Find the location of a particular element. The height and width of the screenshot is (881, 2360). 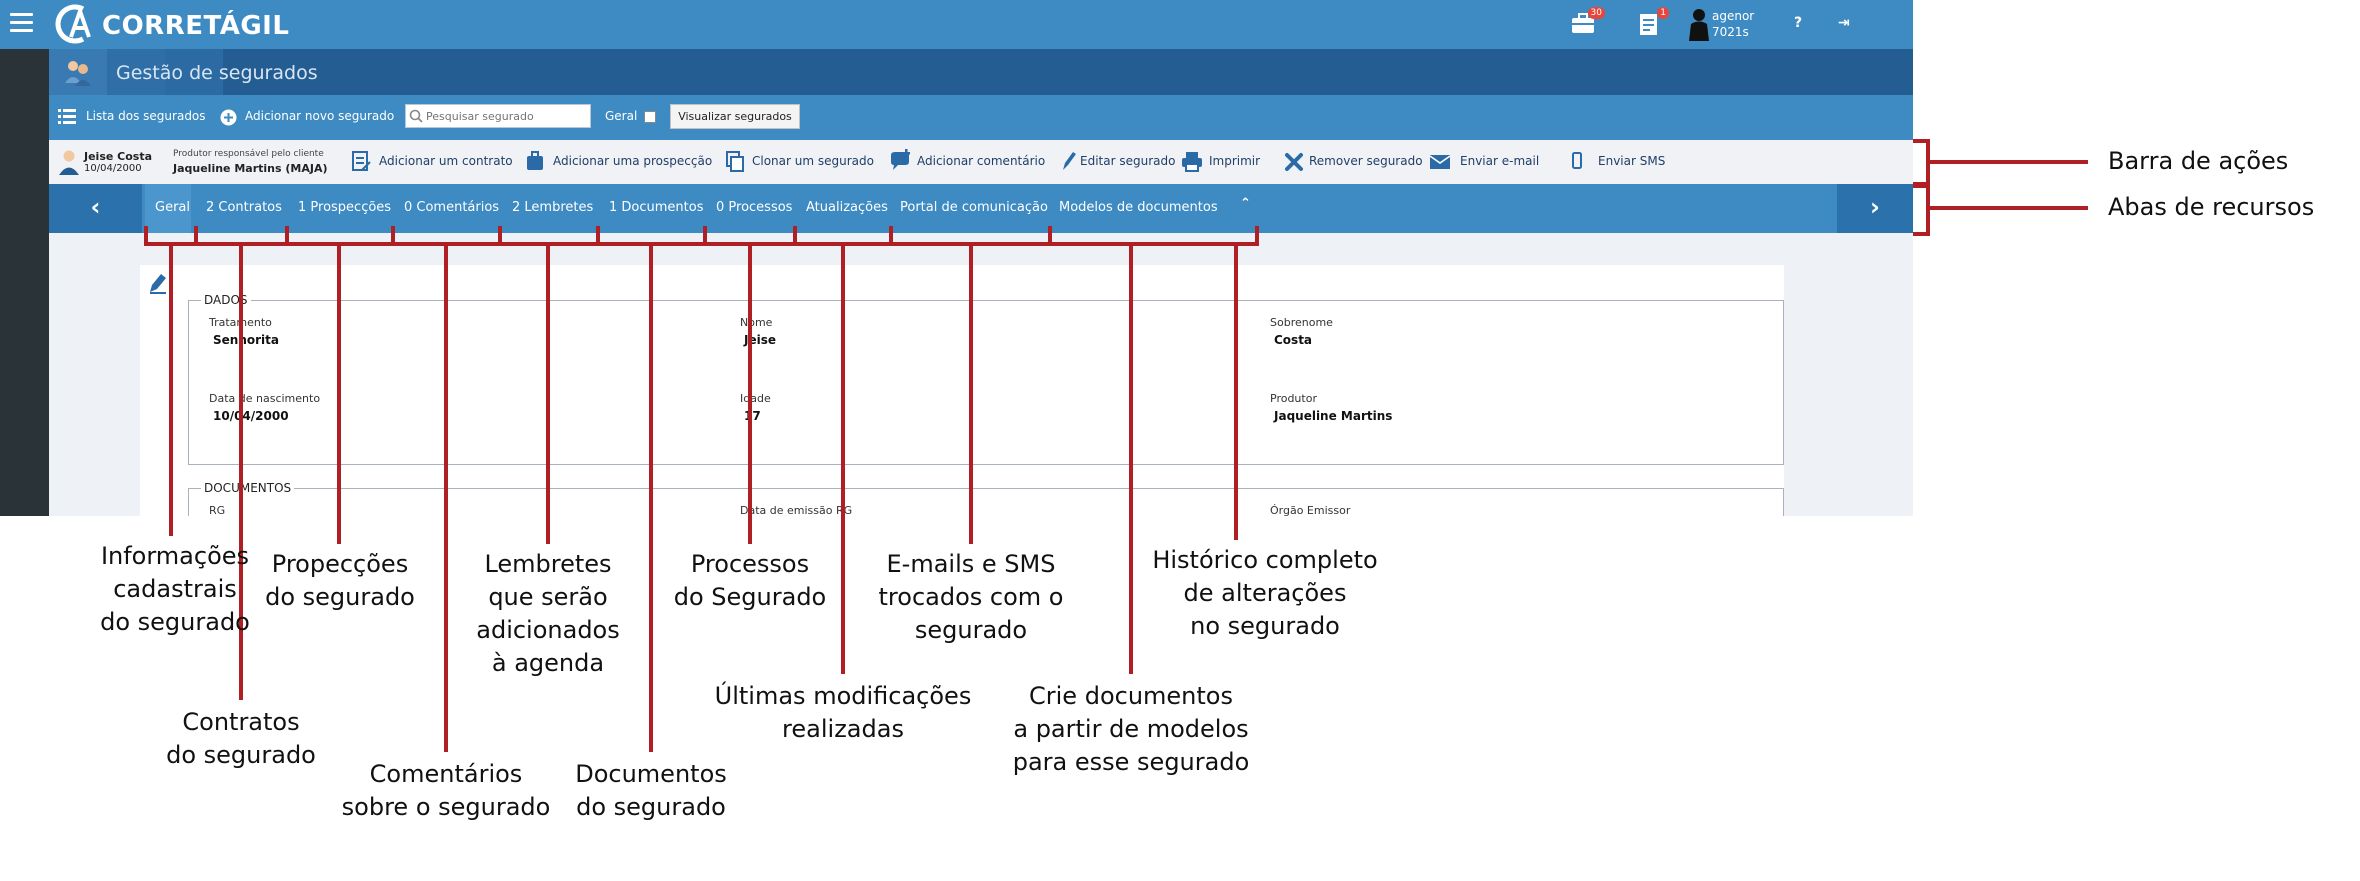

callout-comentarios: Comentários sobre o segurado is located at coordinates (446, 791).